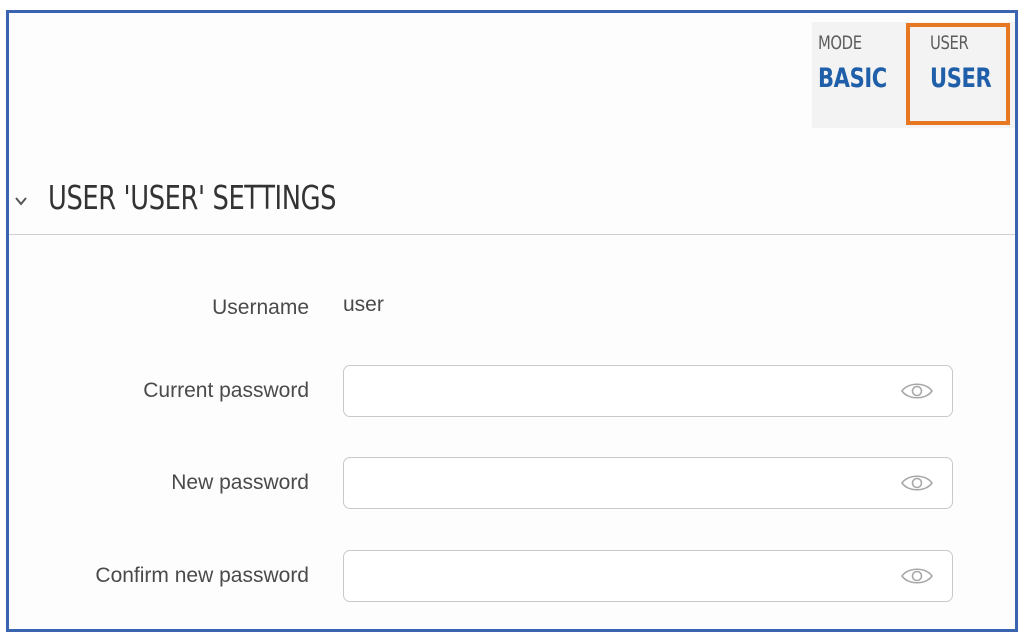 Image resolution: width=1027 pixels, height=643 pixels. Describe the element at coordinates (513, 308) in the screenshot. I see `username-row: Username user` at that location.